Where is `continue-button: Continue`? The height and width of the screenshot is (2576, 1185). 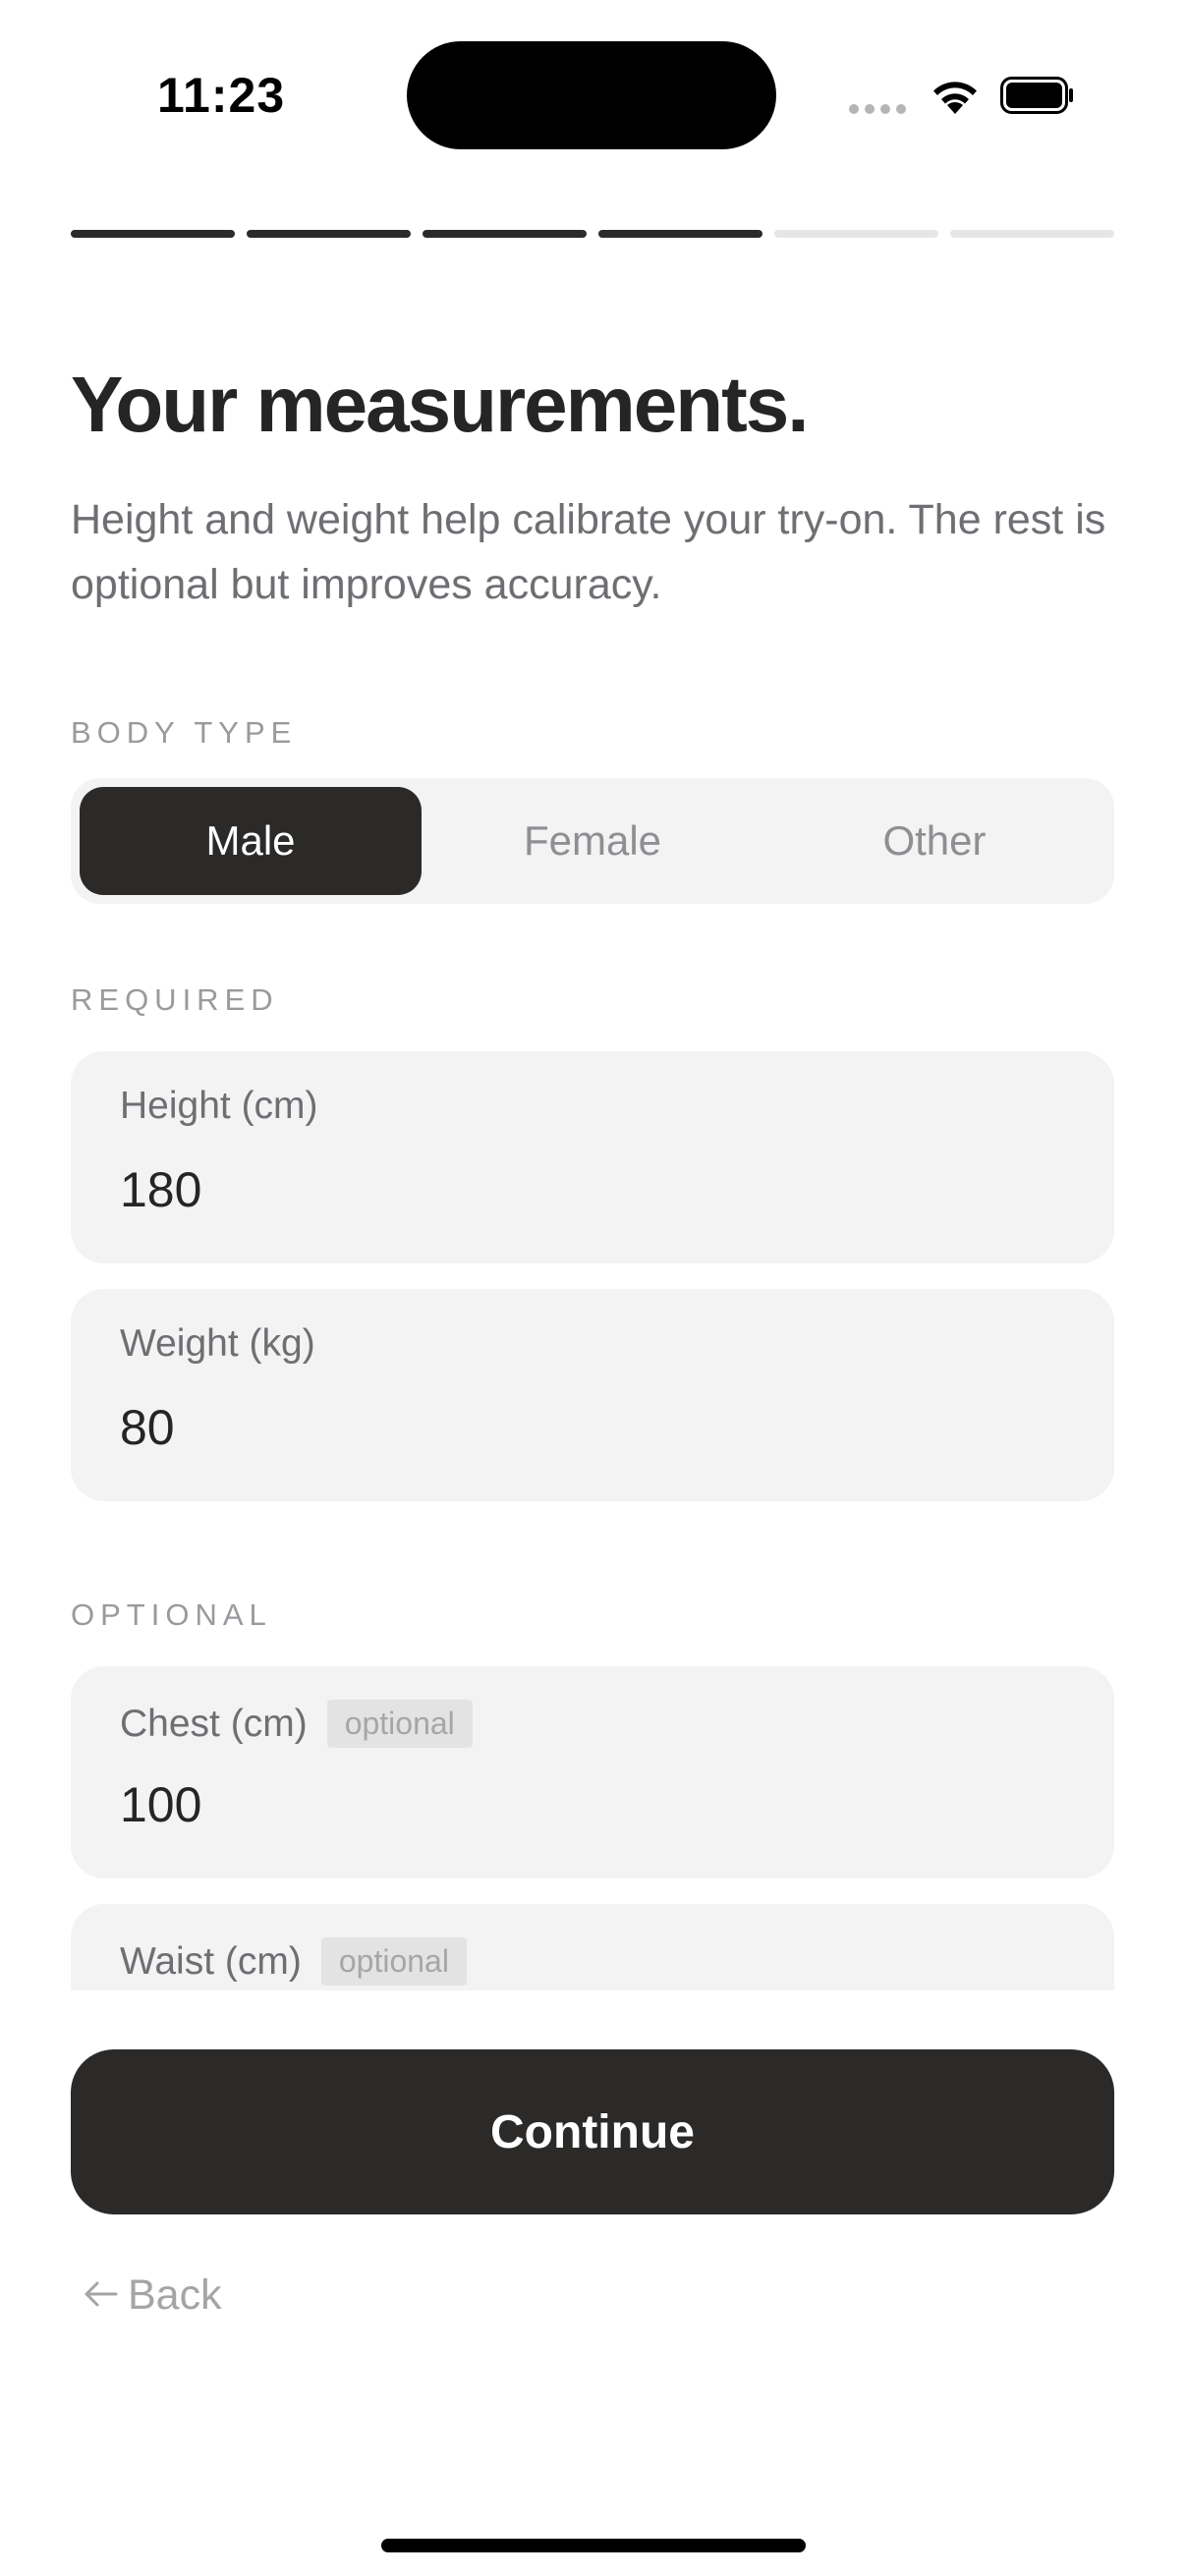 continue-button: Continue is located at coordinates (592, 2131).